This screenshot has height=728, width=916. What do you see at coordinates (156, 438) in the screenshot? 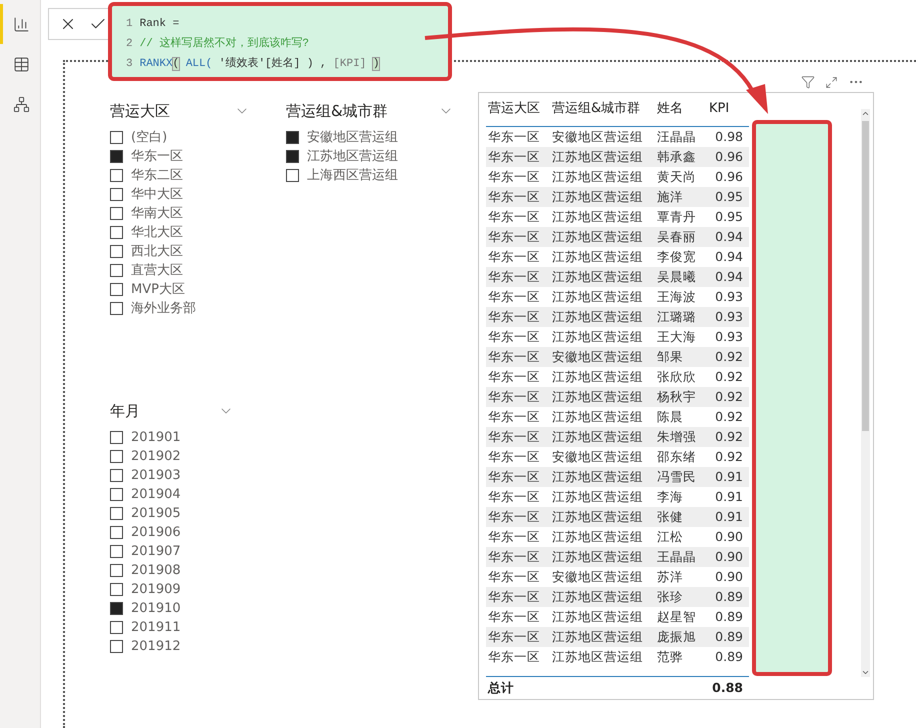
I see `slicer-item-label: 201901` at bounding box center [156, 438].